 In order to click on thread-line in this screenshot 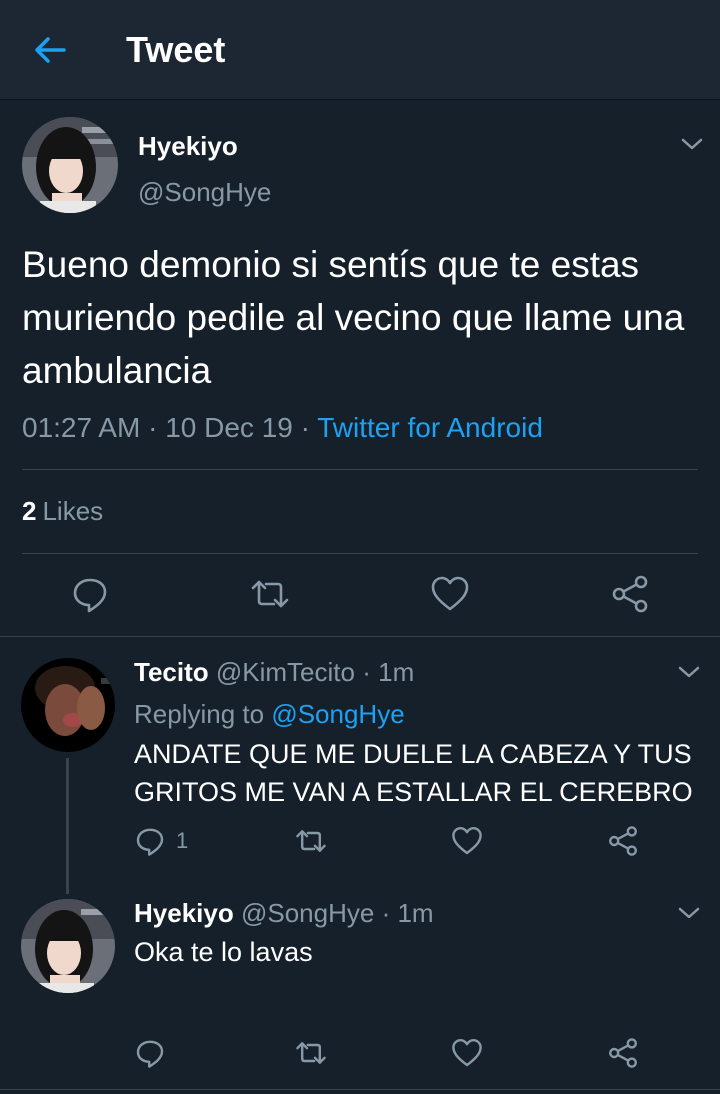, I will do `click(67, 826)`.